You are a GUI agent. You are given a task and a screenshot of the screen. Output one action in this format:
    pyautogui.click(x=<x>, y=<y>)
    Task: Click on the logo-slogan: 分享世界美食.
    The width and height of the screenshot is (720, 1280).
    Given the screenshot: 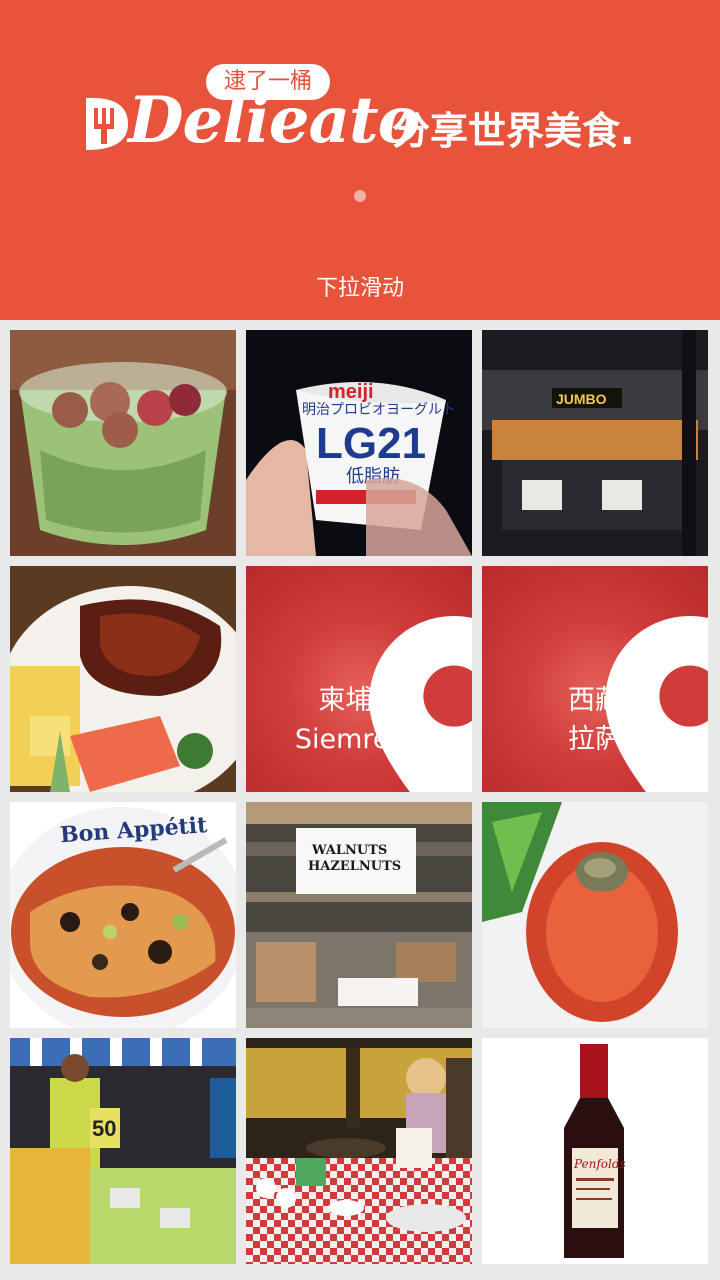 What is the action you would take?
    pyautogui.click(x=513, y=131)
    